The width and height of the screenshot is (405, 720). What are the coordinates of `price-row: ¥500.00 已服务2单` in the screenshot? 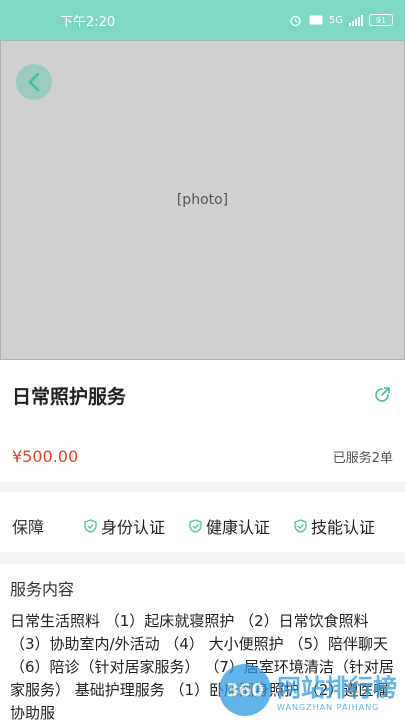 It's located at (202, 456).